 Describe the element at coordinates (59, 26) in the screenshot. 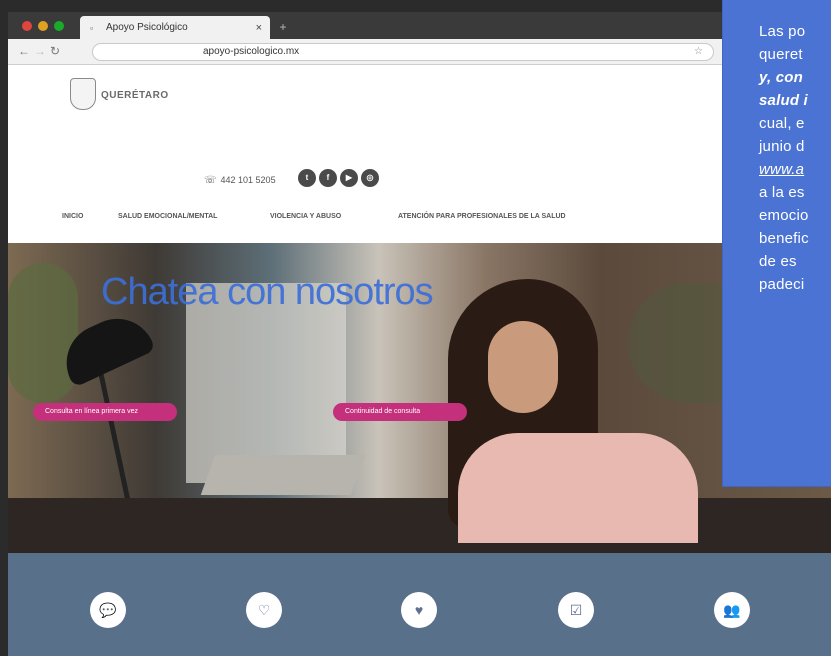

I see `maximize-window-button` at that location.